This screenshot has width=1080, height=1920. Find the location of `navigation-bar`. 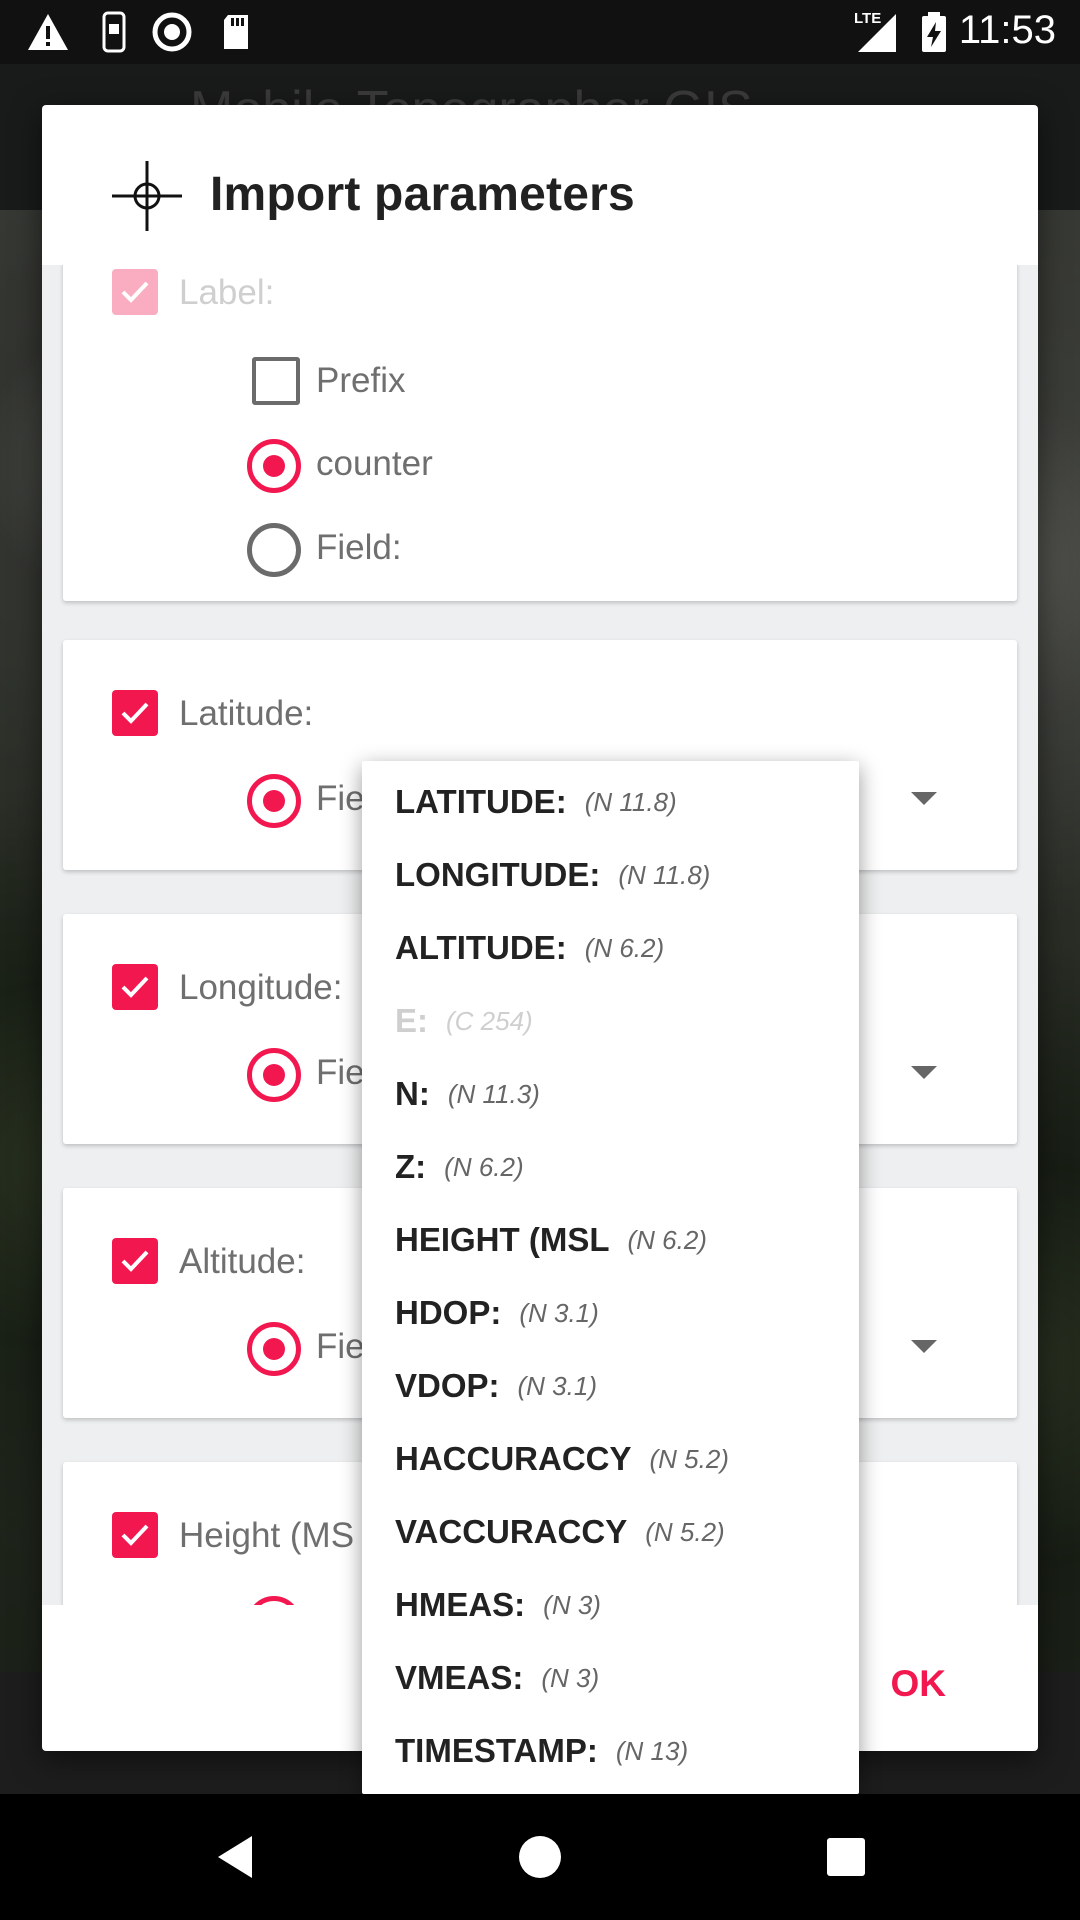

navigation-bar is located at coordinates (540, 1857).